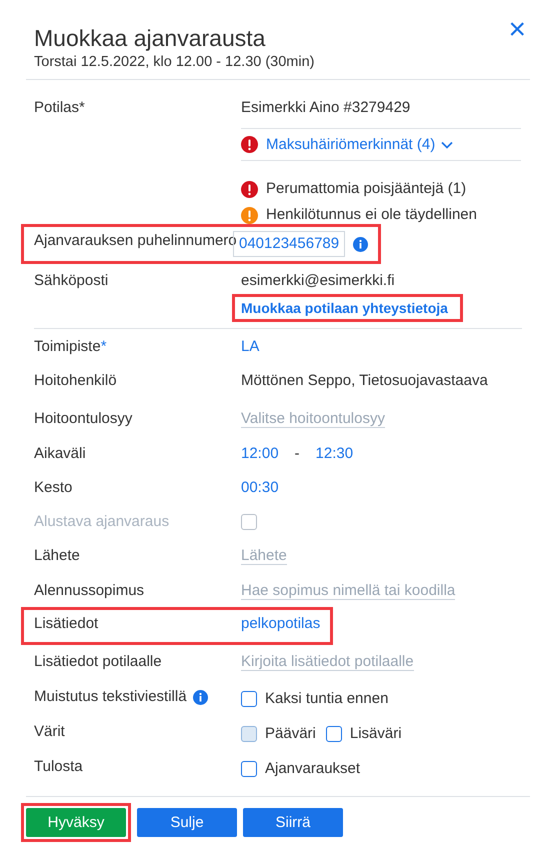 This screenshot has width=556, height=863. Describe the element at coordinates (517, 30) in the screenshot. I see `close-button: ×` at that location.